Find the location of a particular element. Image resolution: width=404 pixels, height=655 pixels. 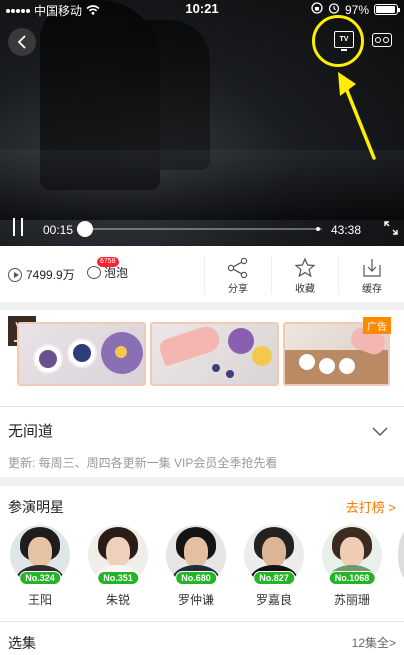

episodes-title: 选集 is located at coordinates (22, 643).